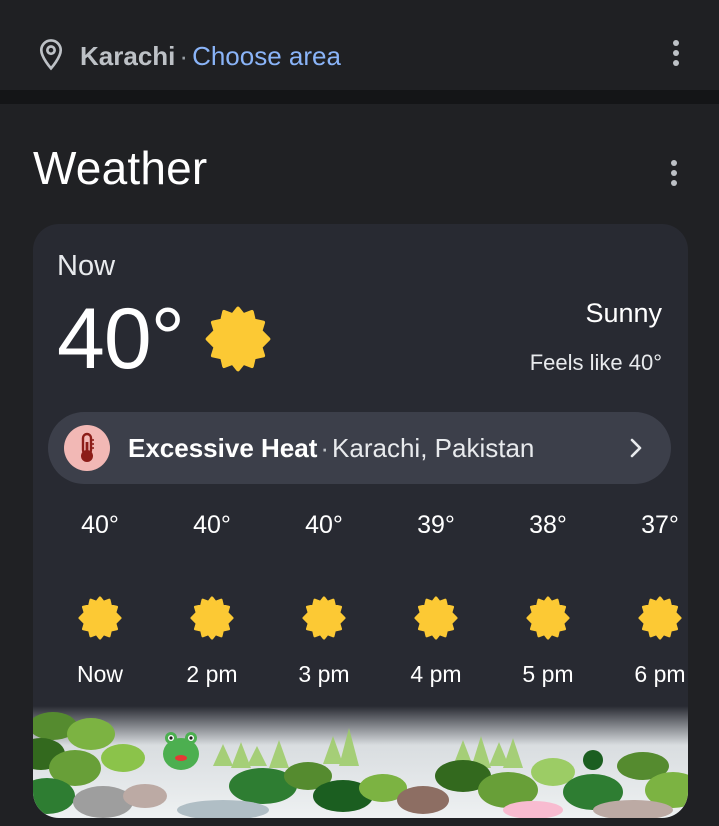  What do you see at coordinates (636, 448) in the screenshot?
I see `chevron-right-icon` at bounding box center [636, 448].